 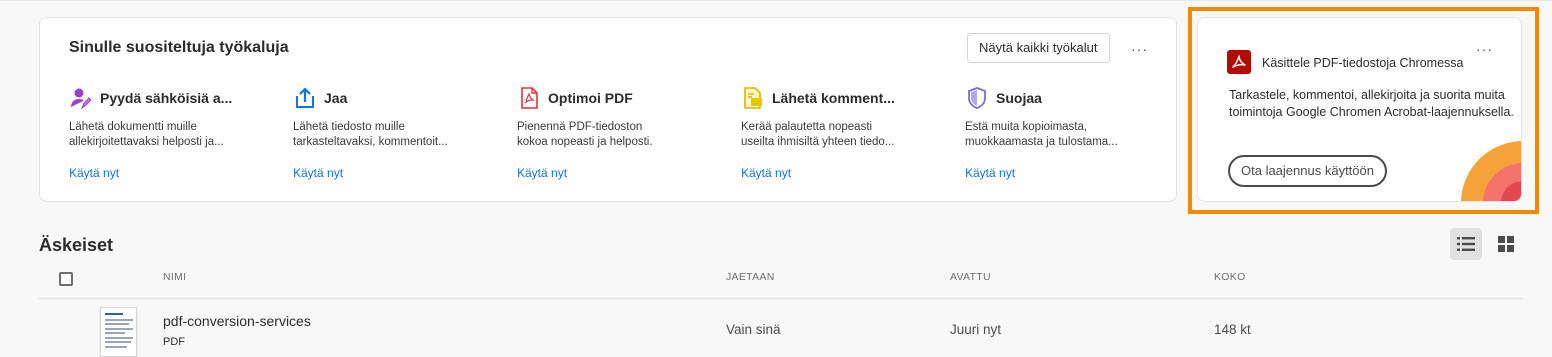 What do you see at coordinates (976, 329) in the screenshot?
I see `file-opened-time: Juuri nyt` at bounding box center [976, 329].